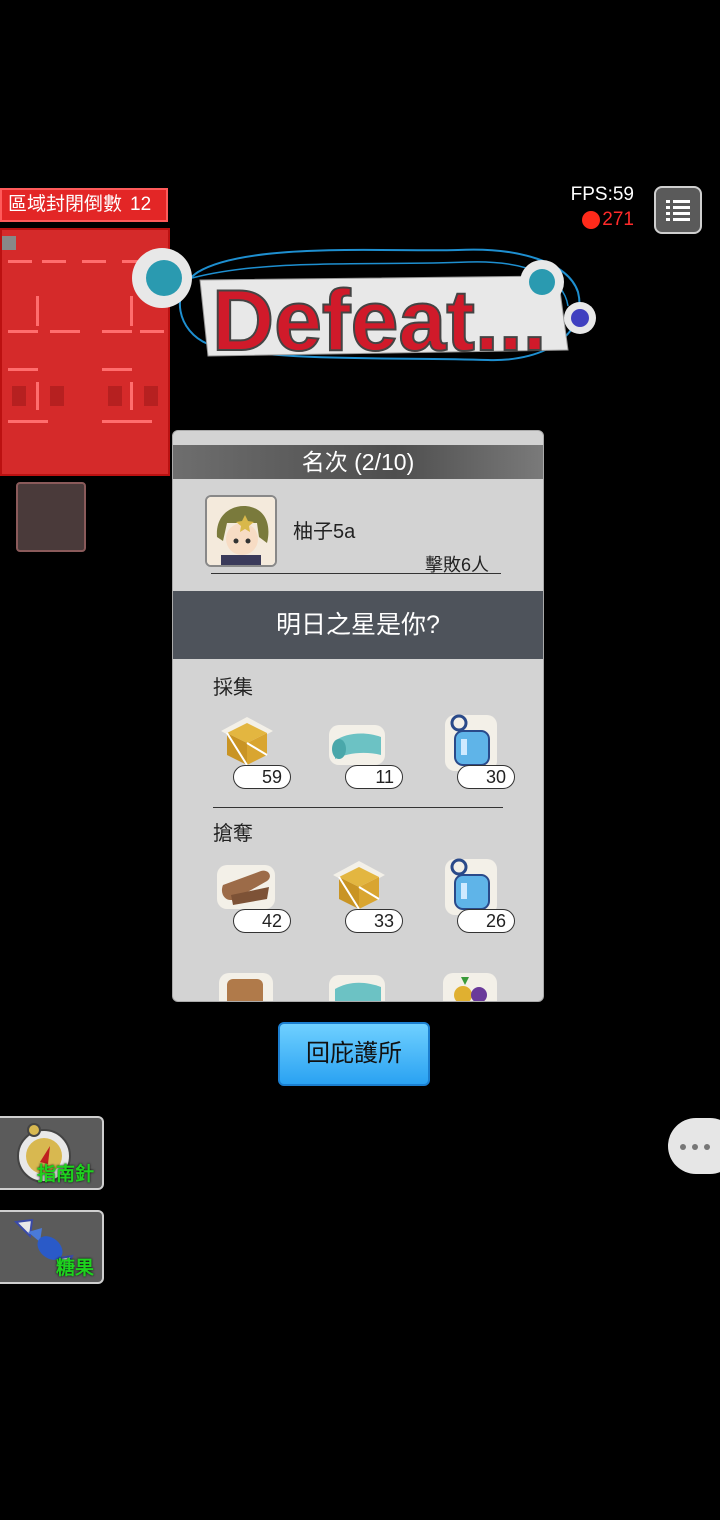 The image size is (720, 1520). Describe the element at coordinates (259, 895) in the screenshot. I see `loot-item-scroll: 42` at that location.